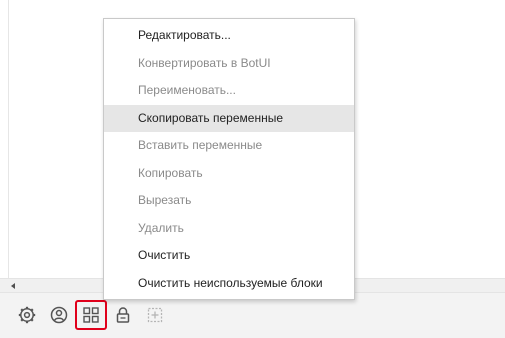 The image size is (505, 338). I want to click on menu-item-cut: Вырезать, so click(229, 201).